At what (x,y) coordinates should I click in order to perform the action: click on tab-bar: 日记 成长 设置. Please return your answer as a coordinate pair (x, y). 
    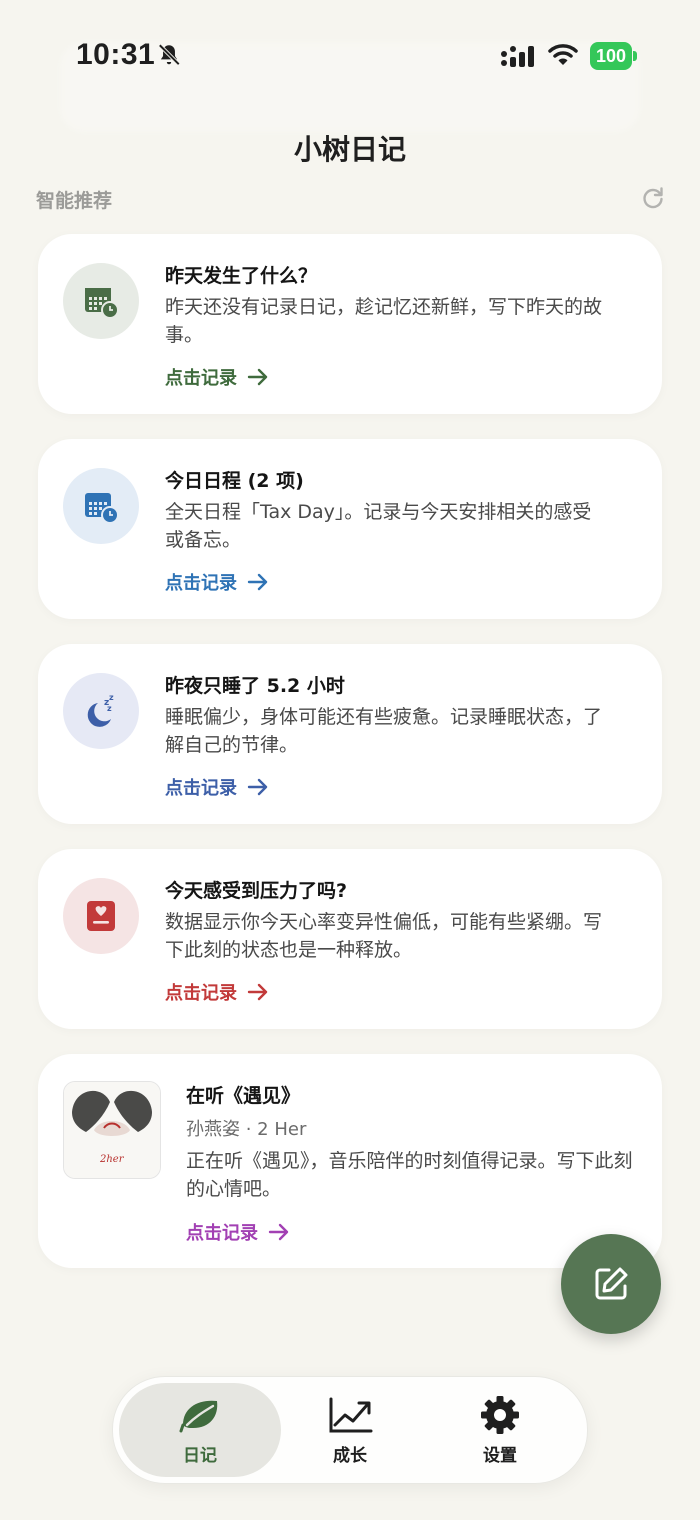
    Looking at the image, I should click on (350, 1430).